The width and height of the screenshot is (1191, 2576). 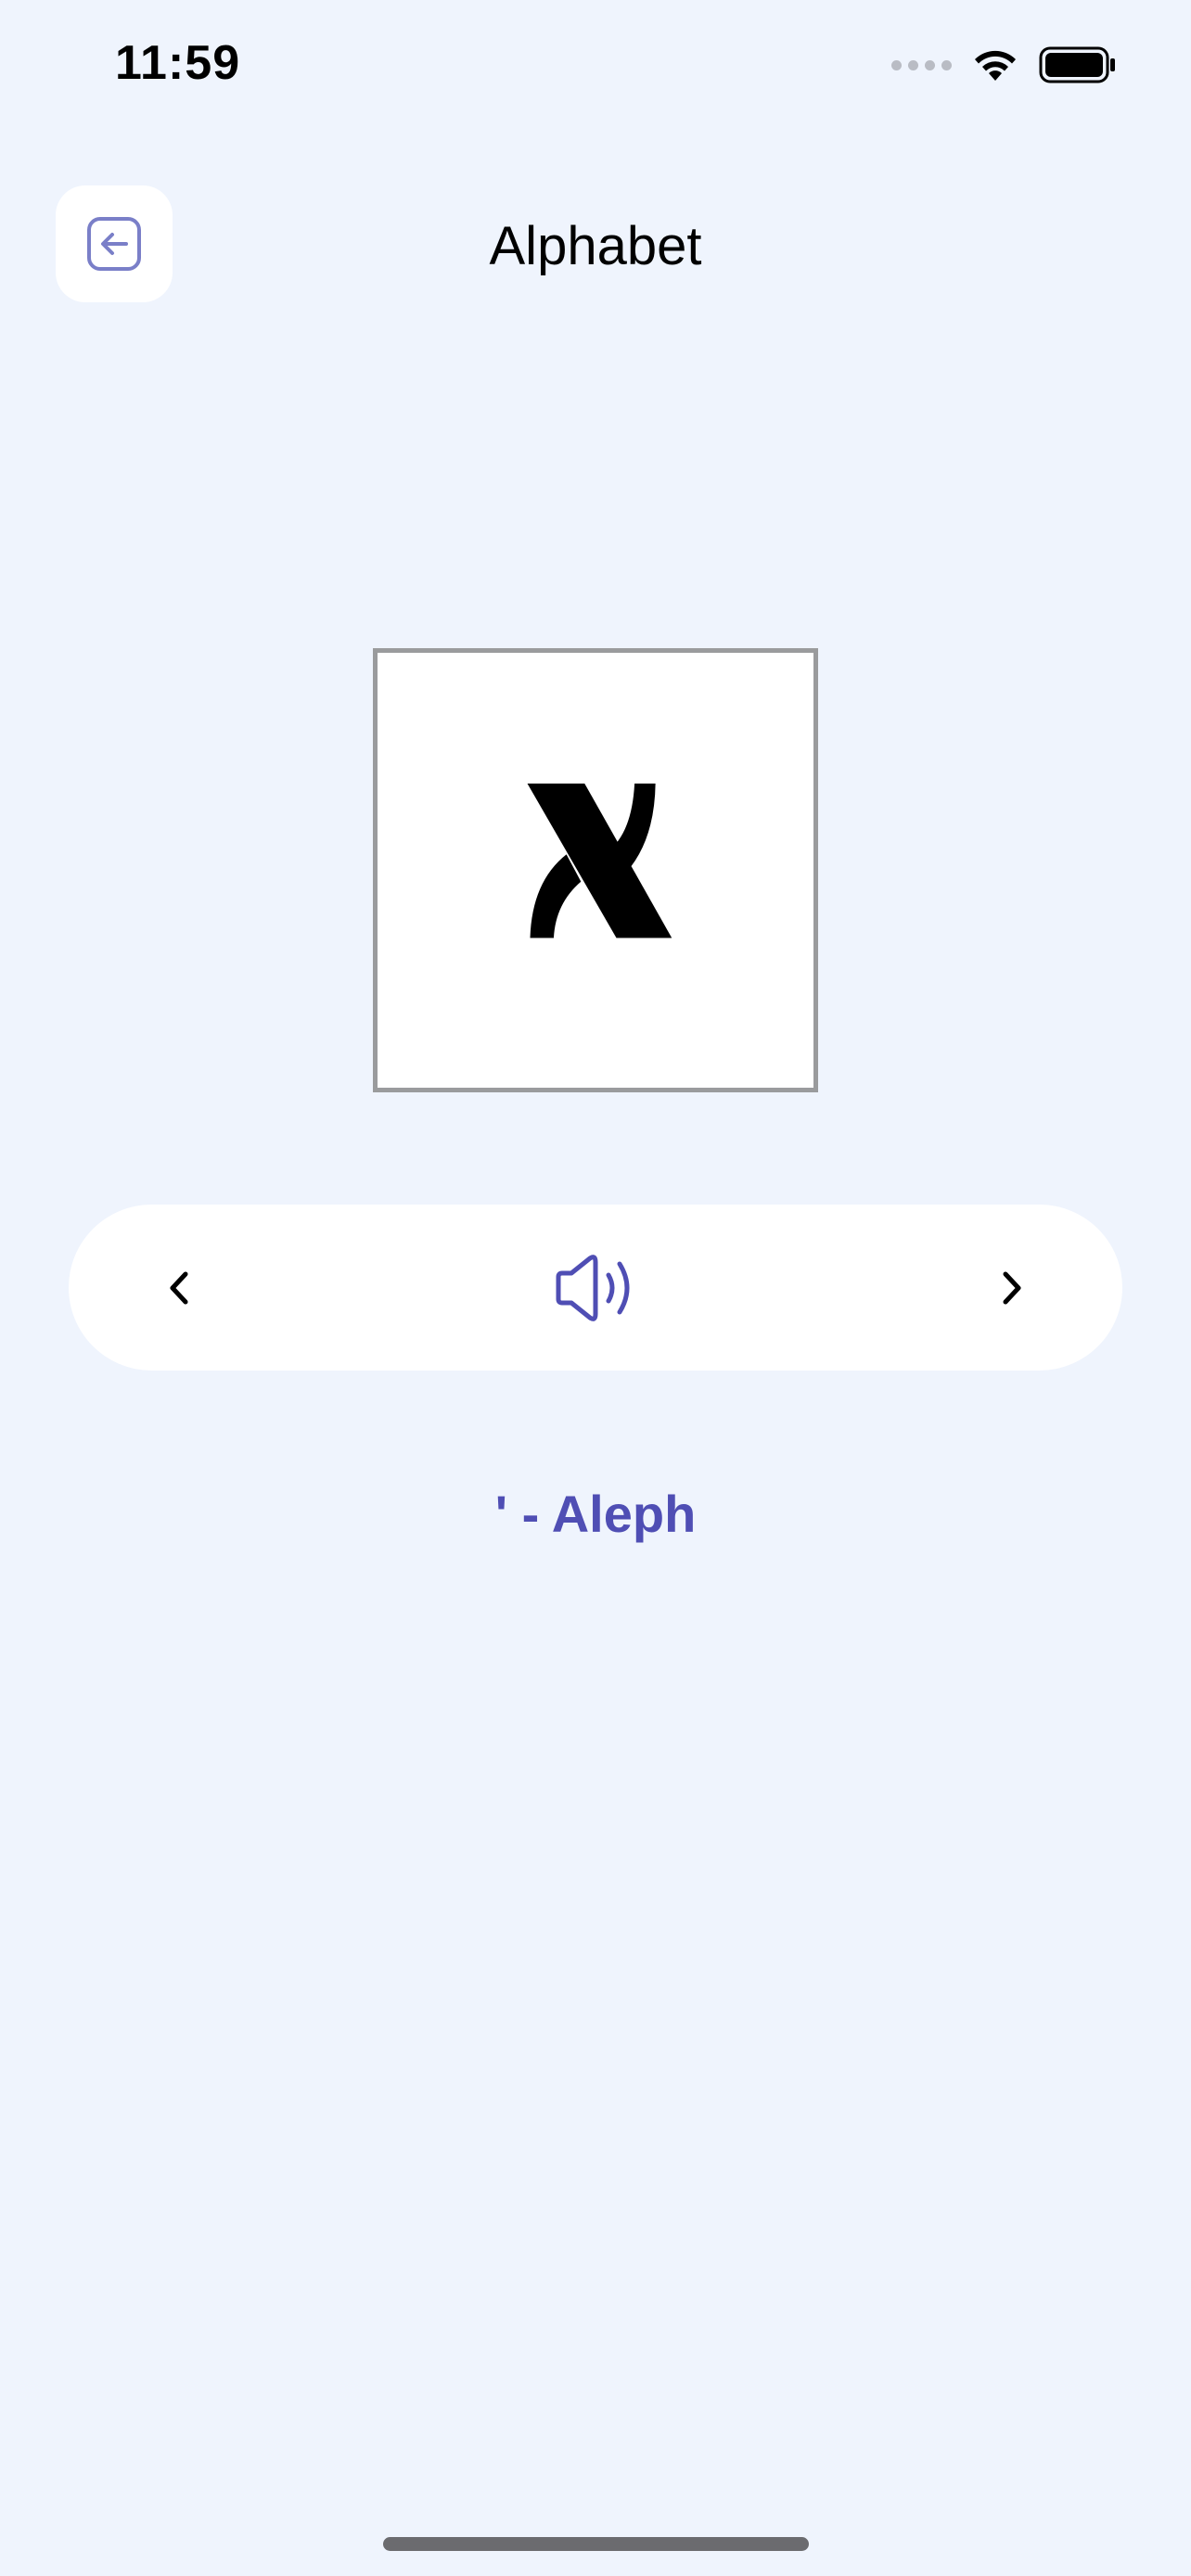 I want to click on wifi-icon, so click(x=996, y=66).